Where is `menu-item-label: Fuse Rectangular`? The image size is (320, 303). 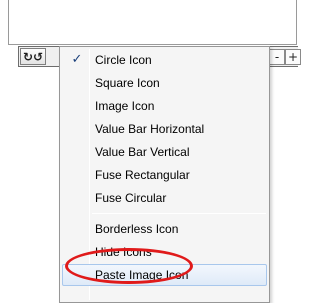
menu-item-label: Fuse Rectangular is located at coordinates (142, 175).